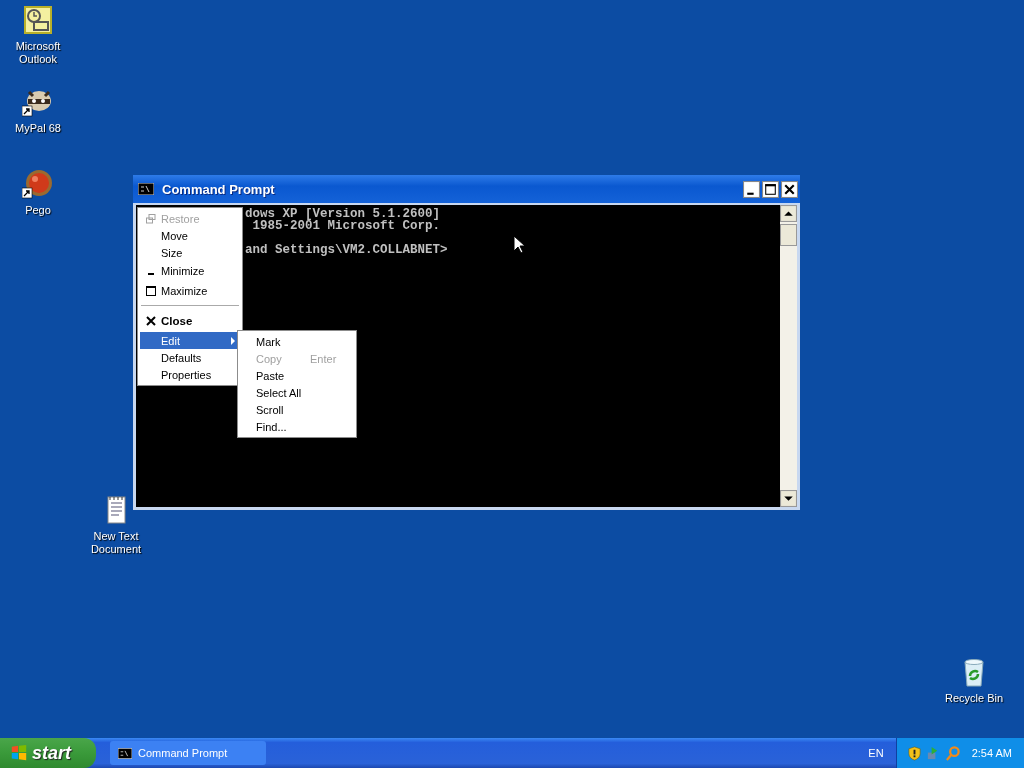  I want to click on menu-item: Scroll, so click(297, 409).